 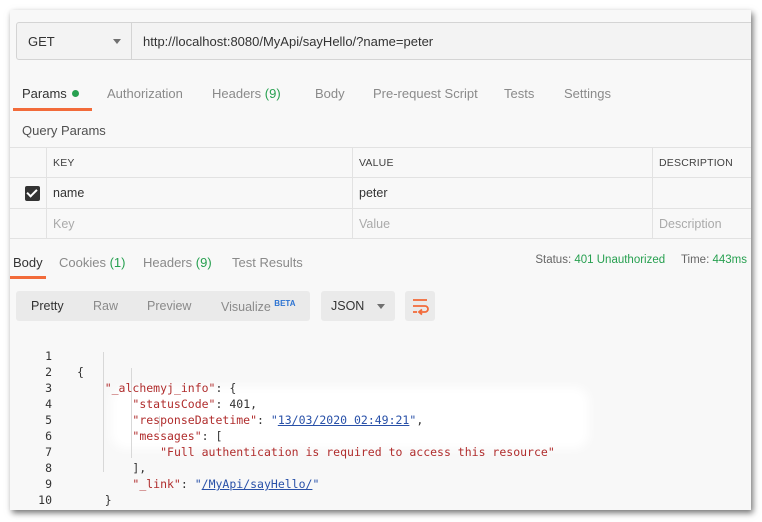 What do you see at coordinates (701, 223) in the screenshot?
I see `new-description-input: Description` at bounding box center [701, 223].